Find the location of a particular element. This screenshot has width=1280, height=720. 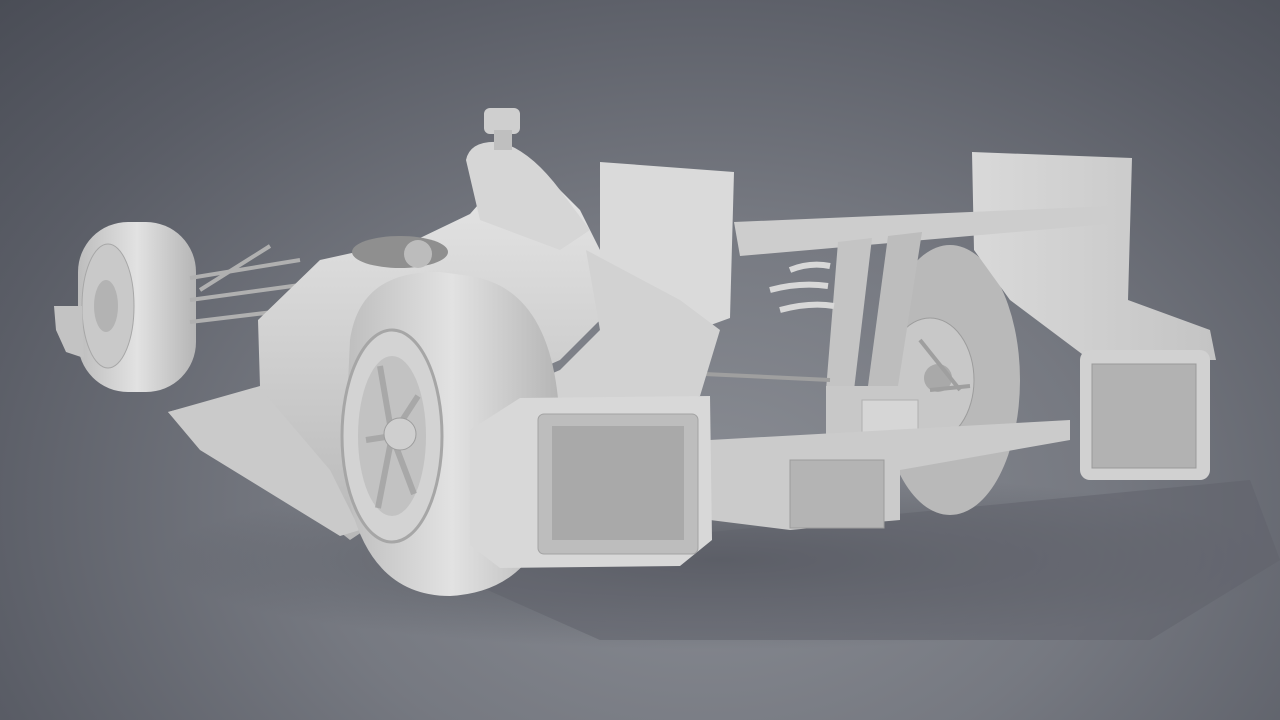

rear-pod-left is located at coordinates (591, 482).